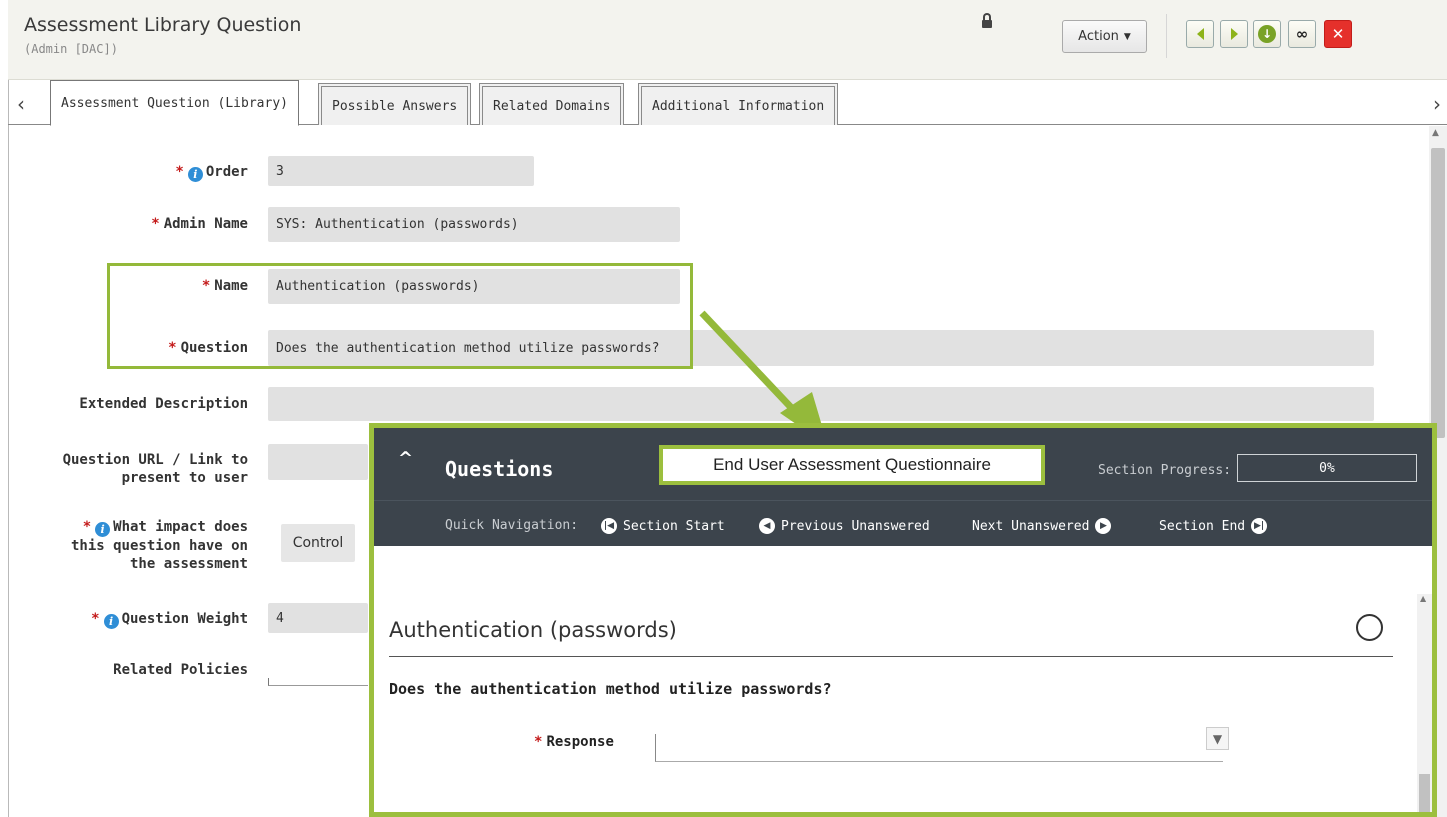 This screenshot has height=817, width=1447. What do you see at coordinates (1202, 526) in the screenshot?
I see `section-end-text: Section End` at bounding box center [1202, 526].